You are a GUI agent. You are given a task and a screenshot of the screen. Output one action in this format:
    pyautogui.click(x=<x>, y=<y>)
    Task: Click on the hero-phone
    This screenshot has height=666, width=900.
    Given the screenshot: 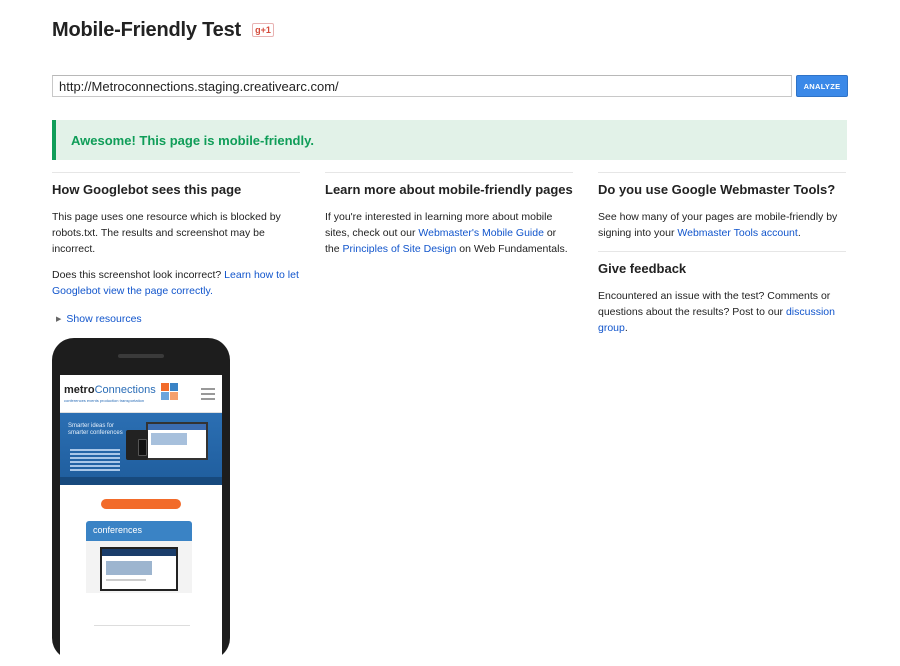 What is the action you would take?
    pyautogui.click(x=142, y=447)
    